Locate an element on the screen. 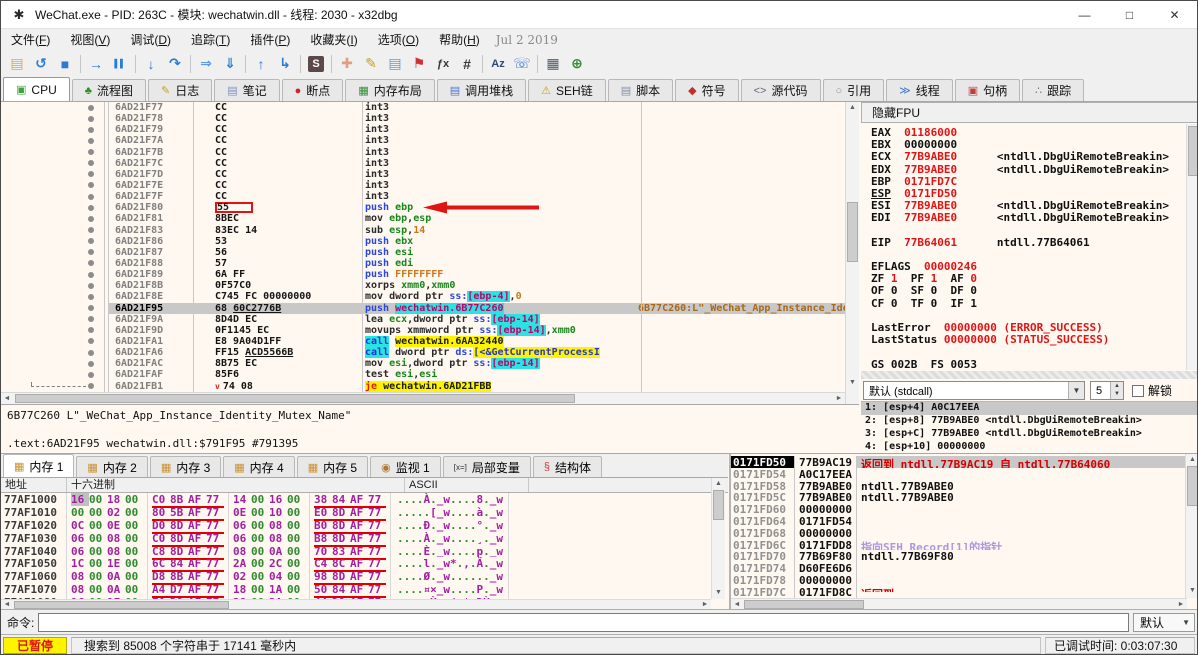 This screenshot has width=1198, height=655. disasm-bytes: 57 is located at coordinates (279, 263).